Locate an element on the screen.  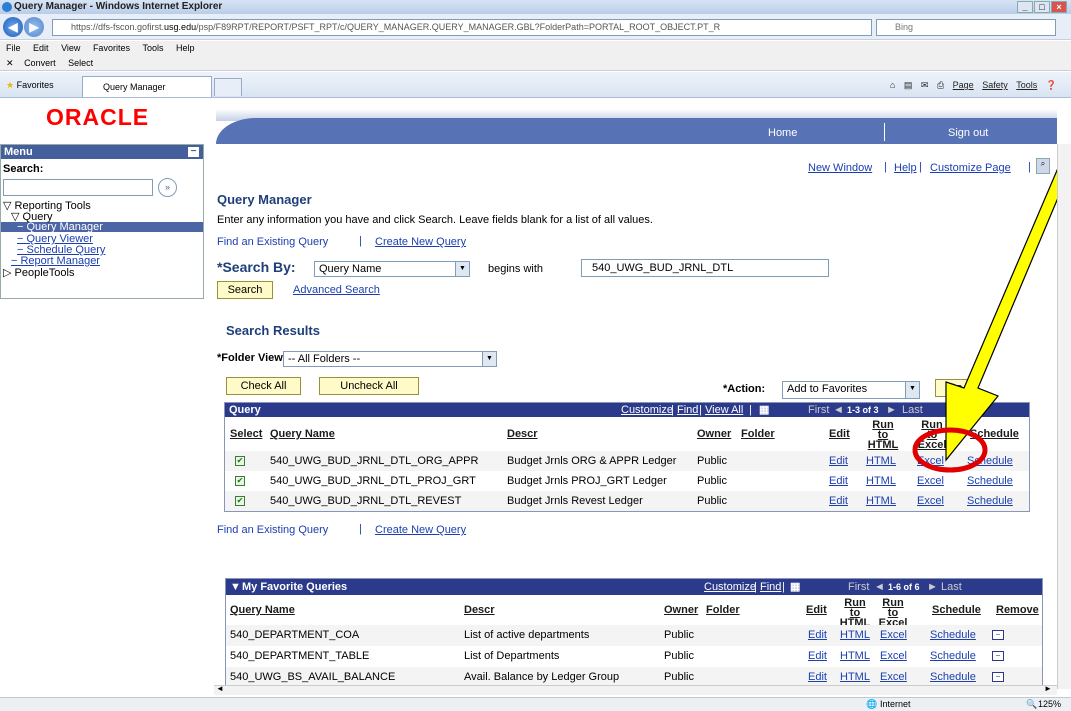
tools-menu: Tools is located at coordinates (1026, 85).